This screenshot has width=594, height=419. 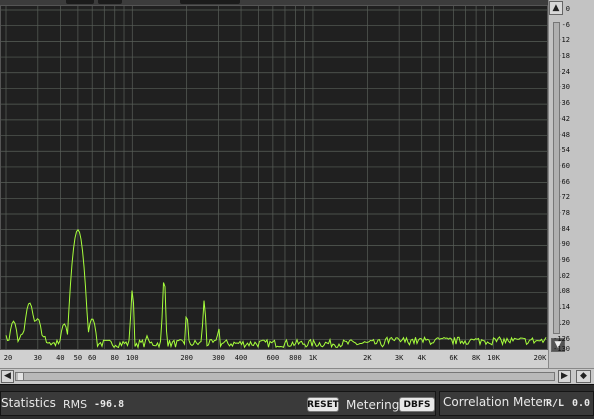 What do you see at coordinates (38, 358) in the screenshot?
I see `freq-label: 30` at bounding box center [38, 358].